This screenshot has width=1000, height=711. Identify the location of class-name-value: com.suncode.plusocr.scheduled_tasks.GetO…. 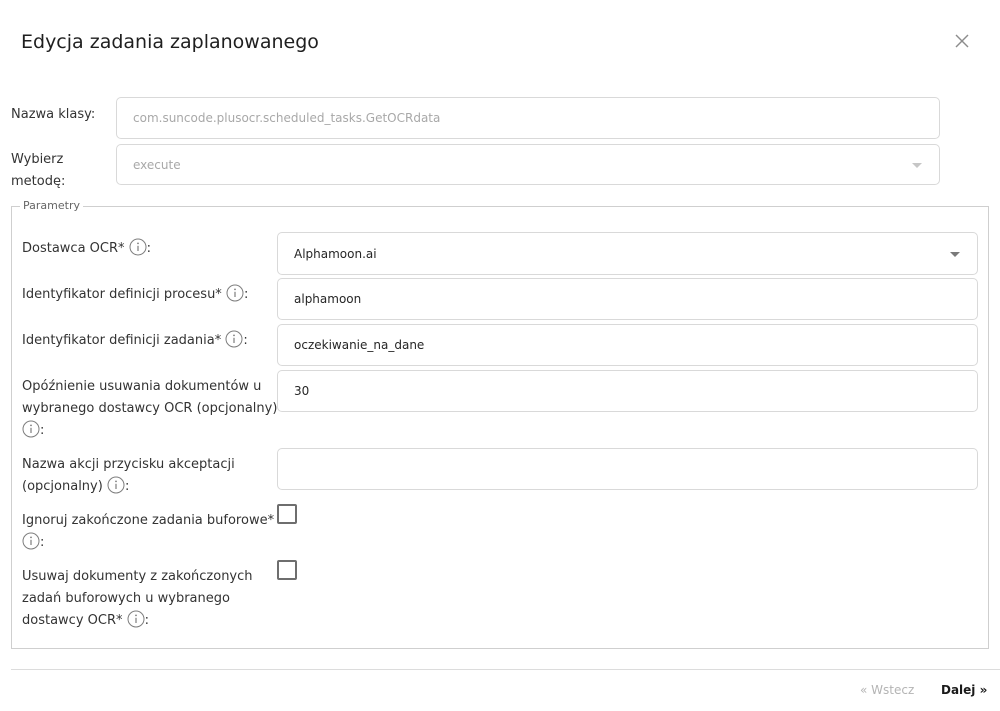
(287, 118).